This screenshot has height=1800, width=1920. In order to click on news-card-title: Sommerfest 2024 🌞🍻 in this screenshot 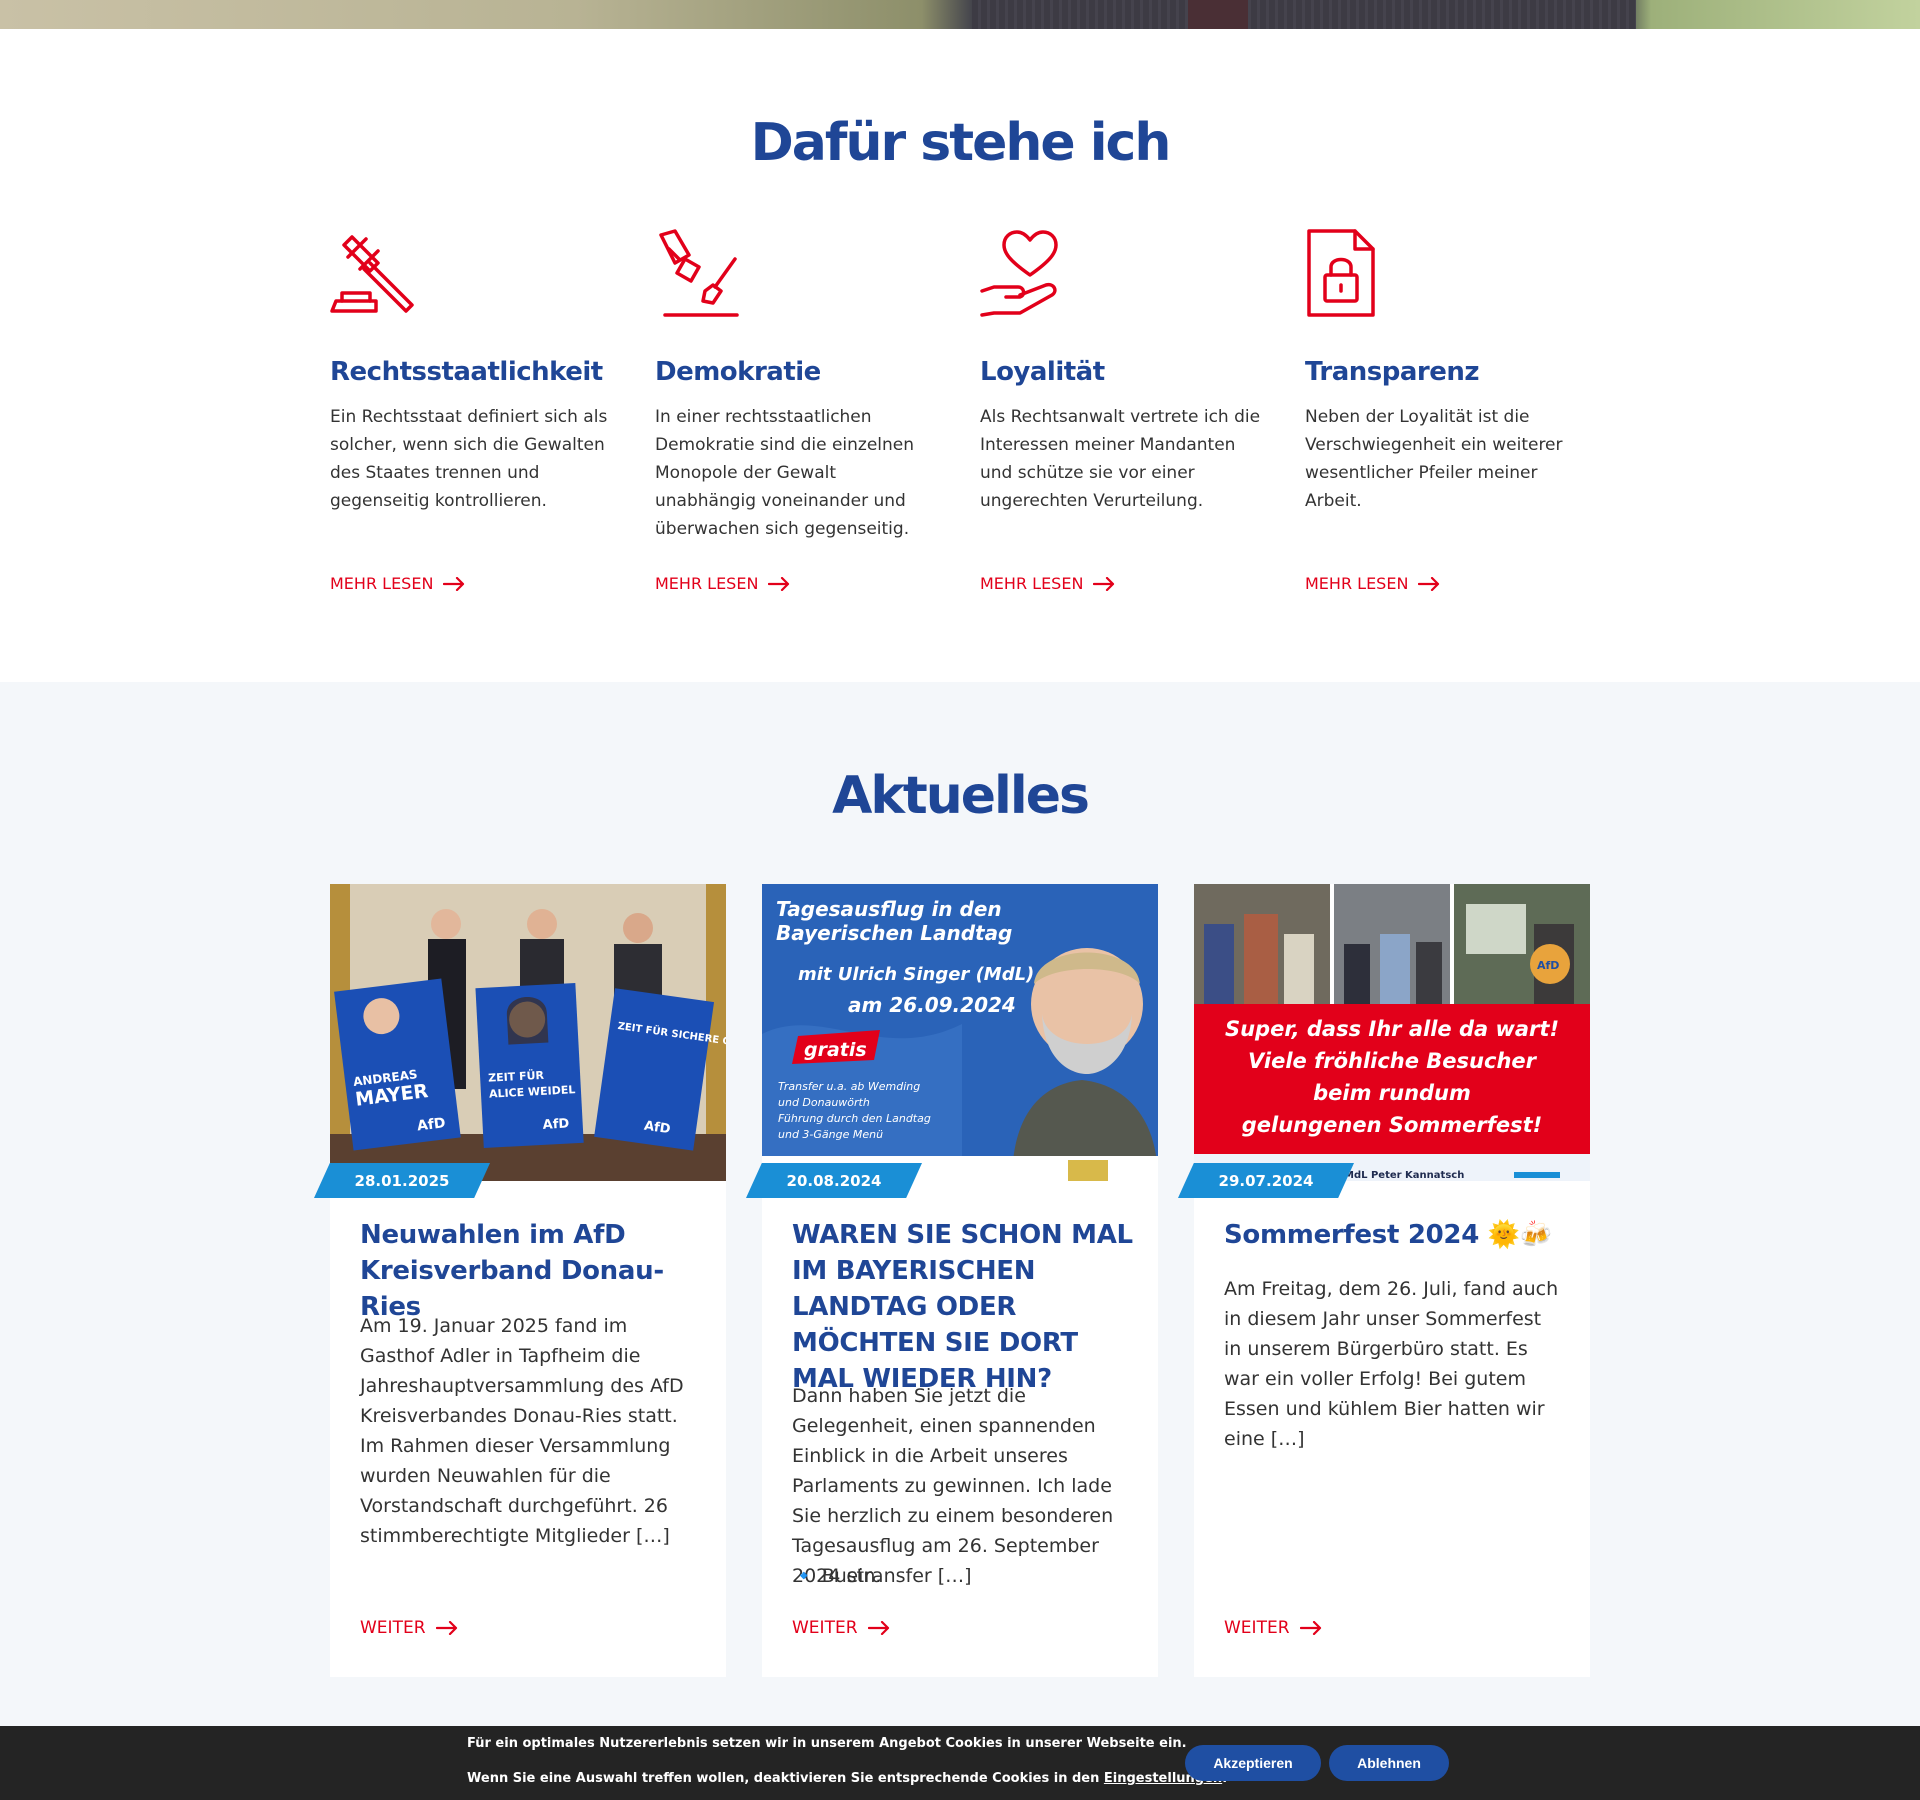, I will do `click(1396, 1235)`.